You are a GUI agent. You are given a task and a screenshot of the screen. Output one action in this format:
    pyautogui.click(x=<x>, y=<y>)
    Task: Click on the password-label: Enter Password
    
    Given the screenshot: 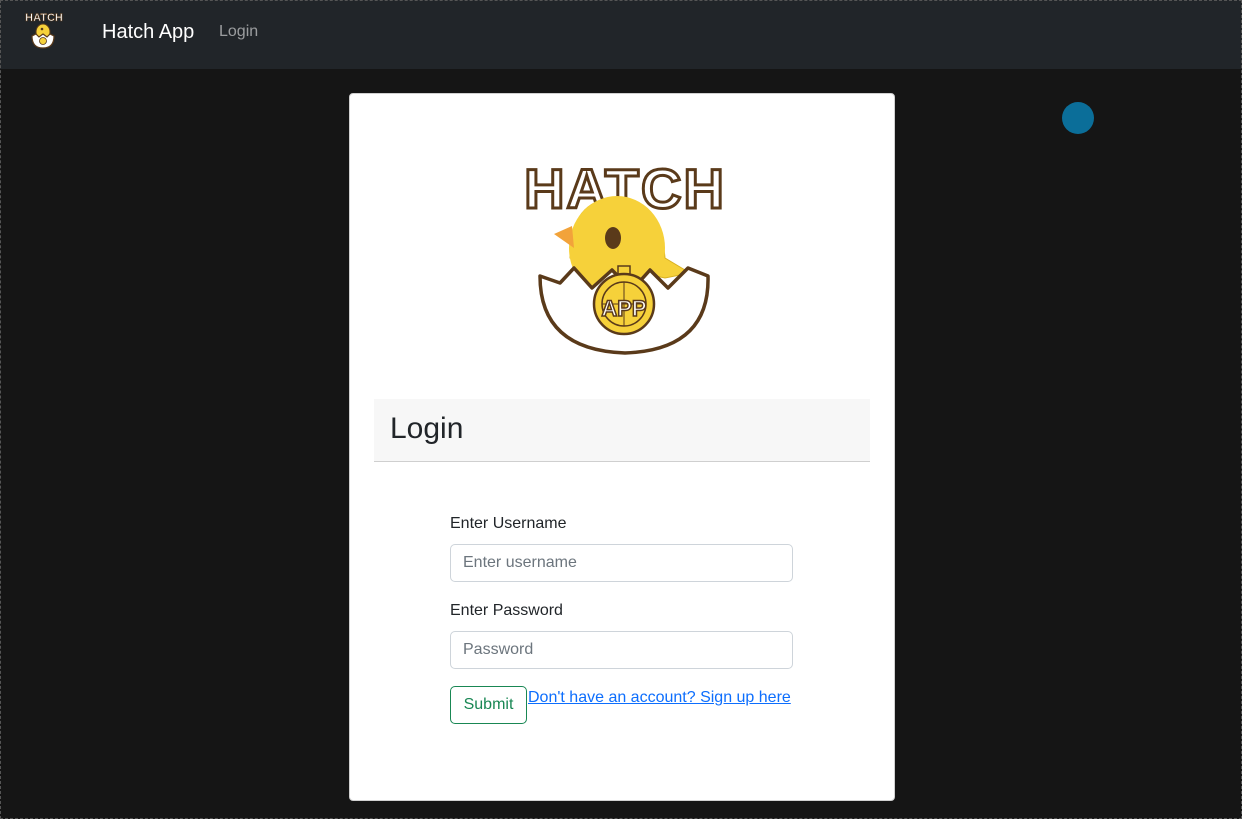 What is the action you would take?
    pyautogui.click(x=506, y=610)
    